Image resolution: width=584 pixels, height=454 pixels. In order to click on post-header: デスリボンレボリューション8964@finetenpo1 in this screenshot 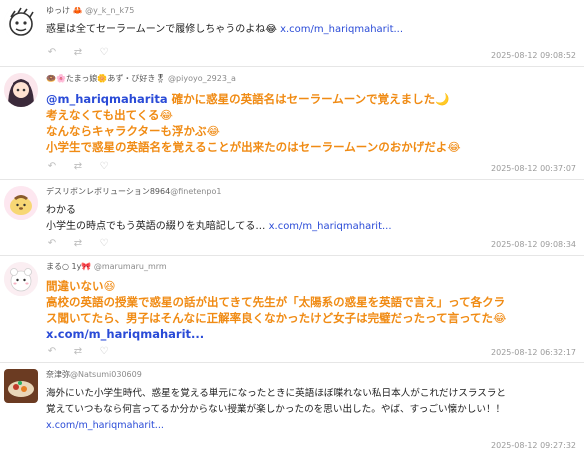, I will do `click(133, 191)`.